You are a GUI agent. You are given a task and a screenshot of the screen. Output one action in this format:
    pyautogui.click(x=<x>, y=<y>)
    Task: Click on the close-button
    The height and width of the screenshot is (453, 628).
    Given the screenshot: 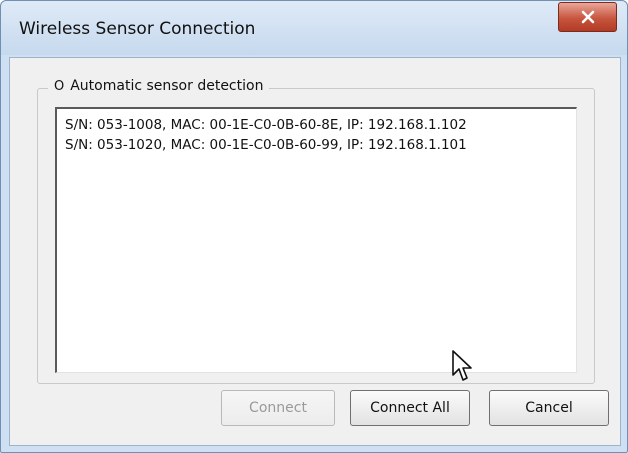 What is the action you would take?
    pyautogui.click(x=587, y=17)
    